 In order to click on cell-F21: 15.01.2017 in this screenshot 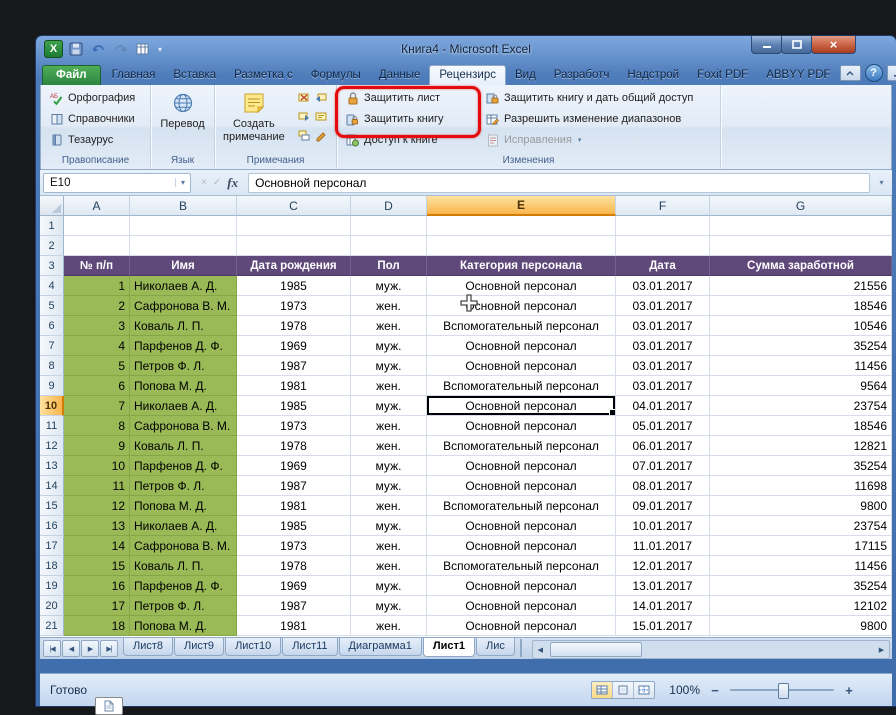, I will do `click(663, 626)`.